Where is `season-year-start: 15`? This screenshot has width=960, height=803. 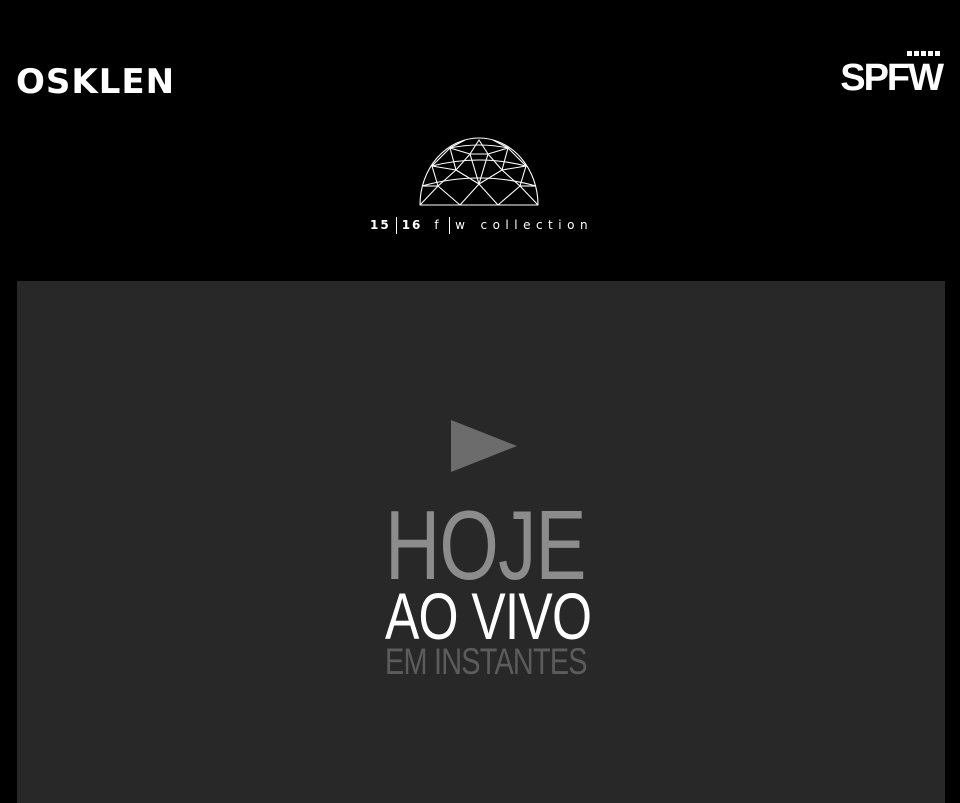 season-year-start: 15 is located at coordinates (380, 225).